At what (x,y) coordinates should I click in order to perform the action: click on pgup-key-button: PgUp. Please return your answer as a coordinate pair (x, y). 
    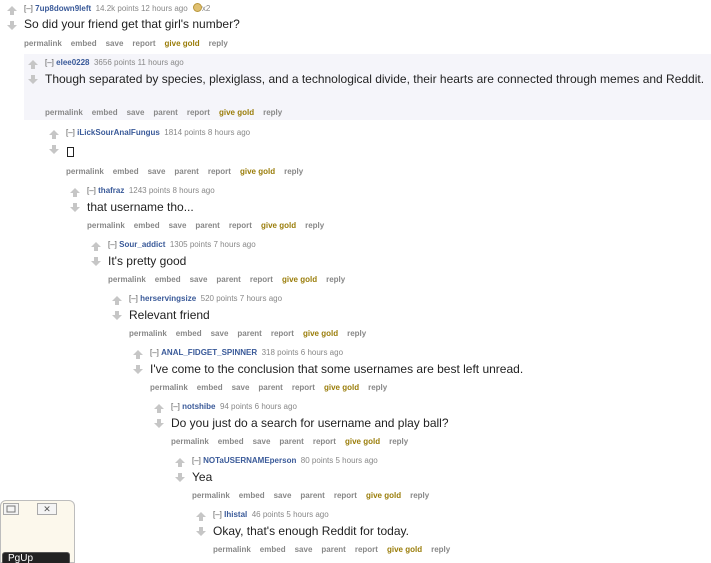
    Looking at the image, I should click on (36, 557).